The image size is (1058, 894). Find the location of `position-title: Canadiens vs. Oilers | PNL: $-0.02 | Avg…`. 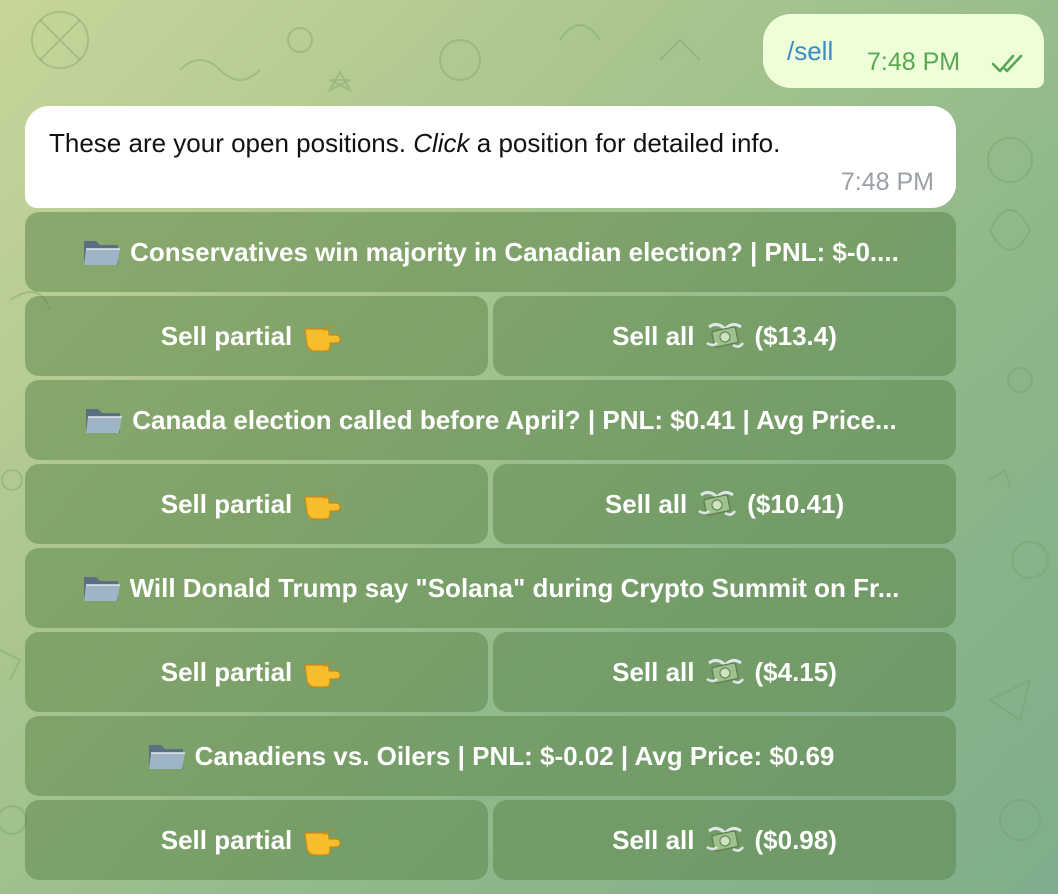

position-title: Canadiens vs. Oilers | PNL: $-0.02 | Avg… is located at coordinates (514, 755).